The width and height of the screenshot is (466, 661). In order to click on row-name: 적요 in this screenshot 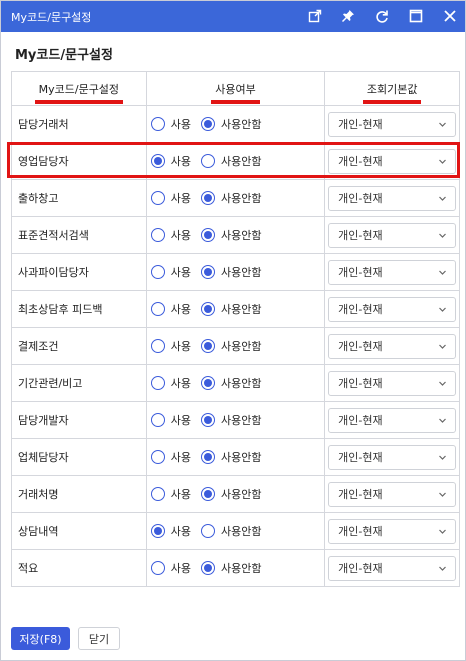, I will do `click(28, 568)`.